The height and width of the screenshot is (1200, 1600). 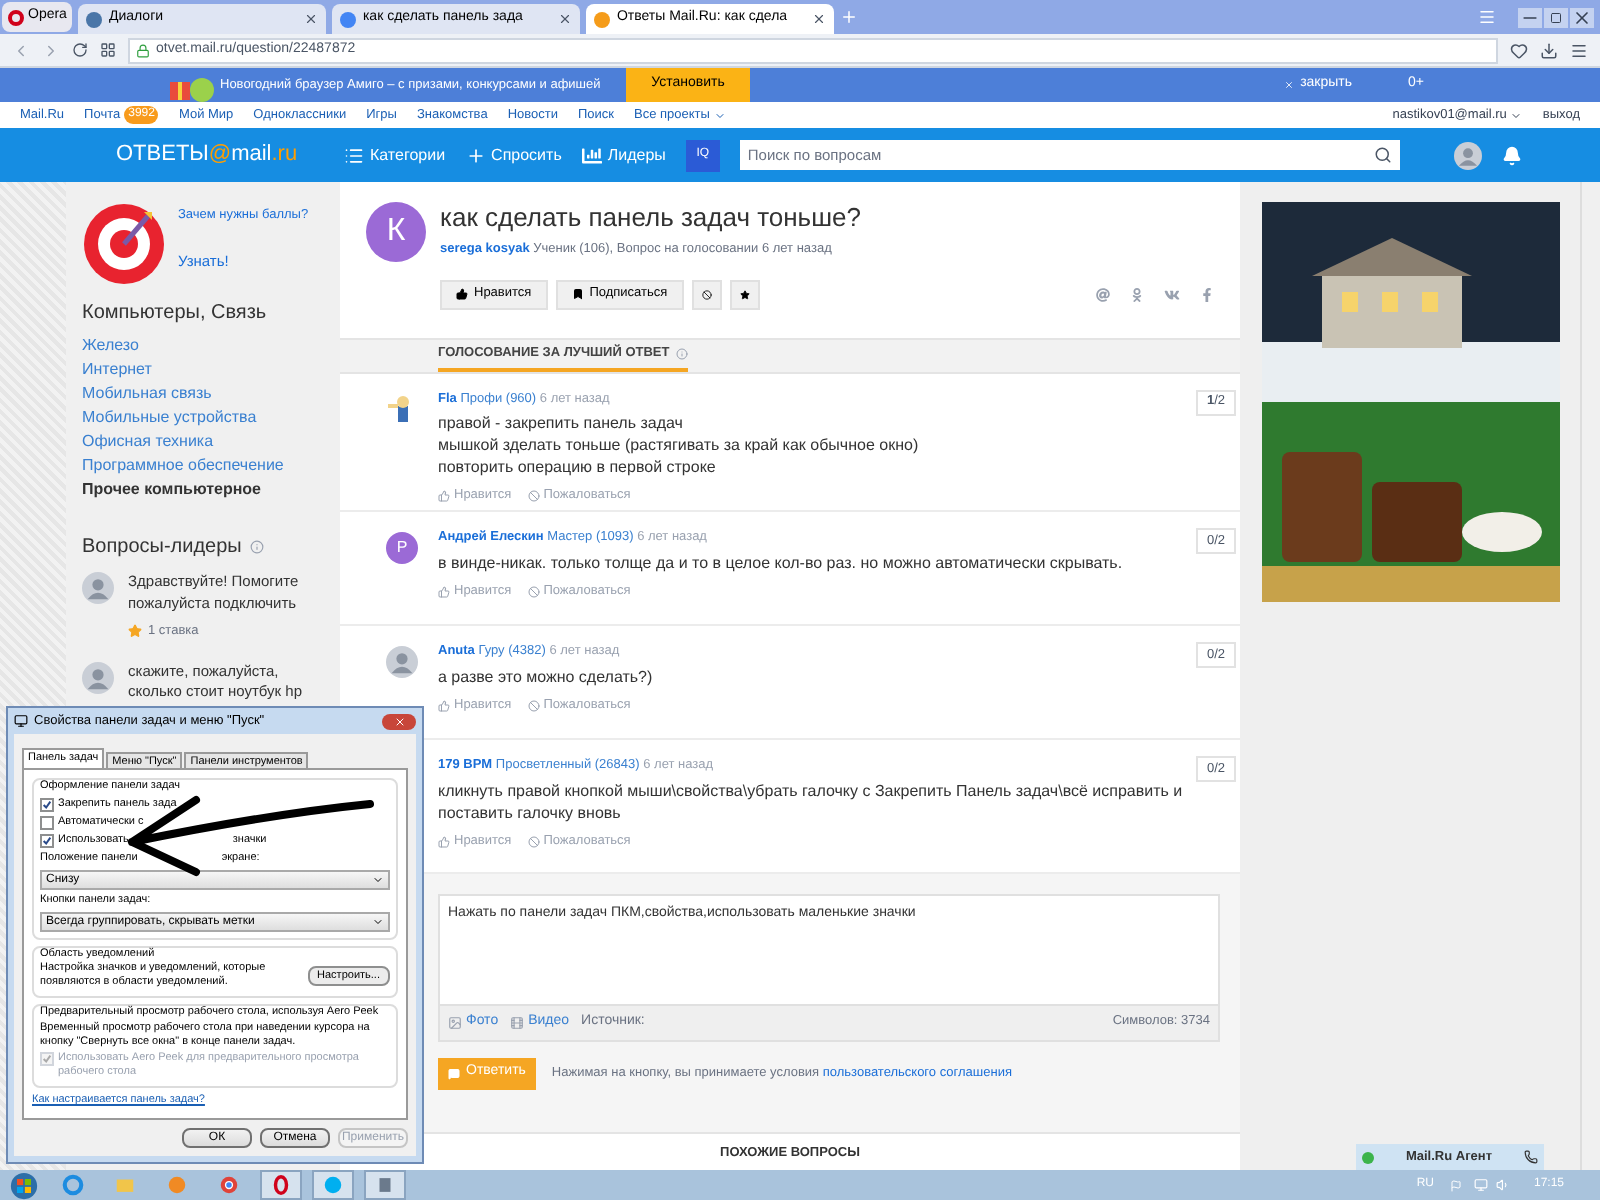 What do you see at coordinates (513, 155) in the screenshot?
I see `header-nav-link: Спросить` at bounding box center [513, 155].